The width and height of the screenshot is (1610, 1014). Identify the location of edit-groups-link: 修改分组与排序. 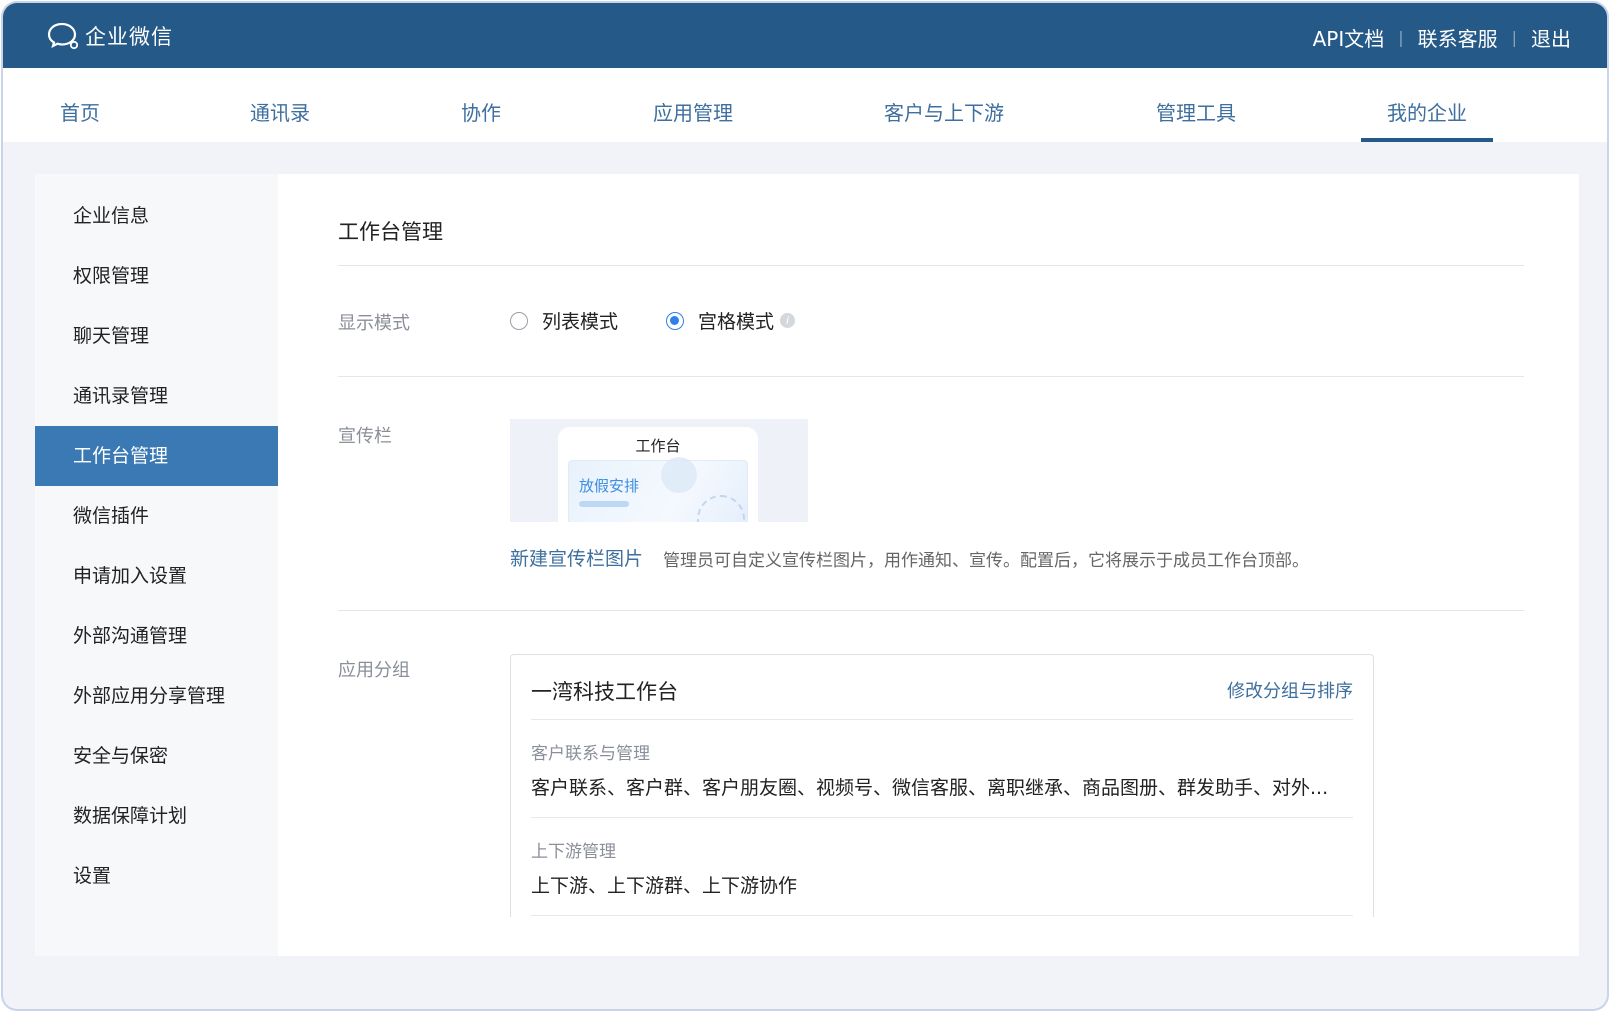
(1290, 690).